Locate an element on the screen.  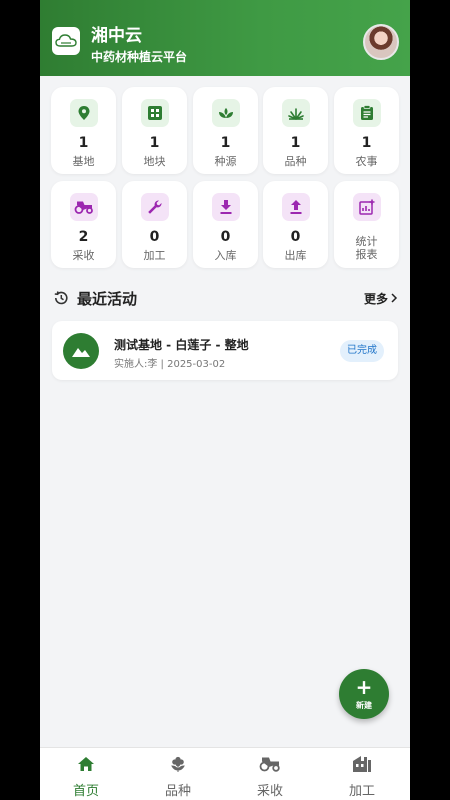
grid-card-seed-source: 1 种源 is located at coordinates (225, 130).